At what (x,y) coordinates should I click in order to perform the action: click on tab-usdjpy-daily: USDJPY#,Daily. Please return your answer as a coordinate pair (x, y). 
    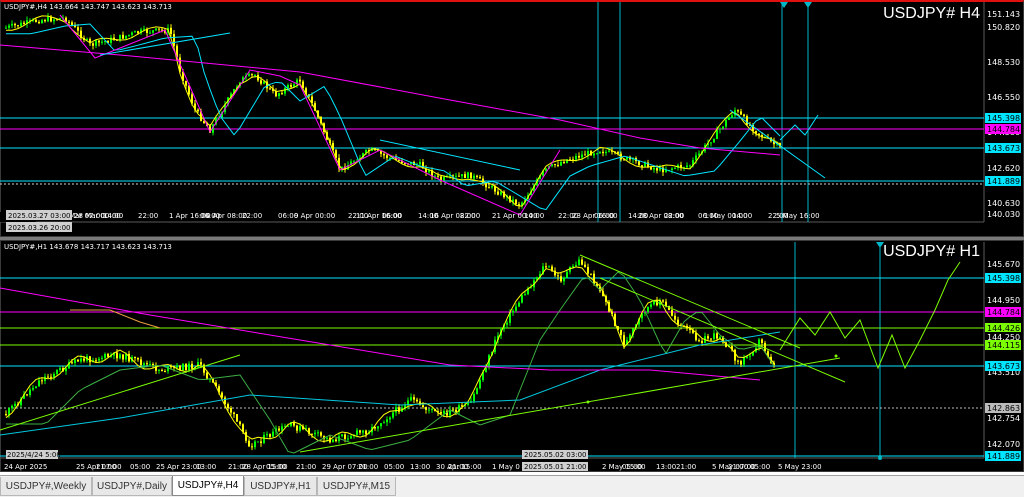
    Looking at the image, I should click on (132, 486).